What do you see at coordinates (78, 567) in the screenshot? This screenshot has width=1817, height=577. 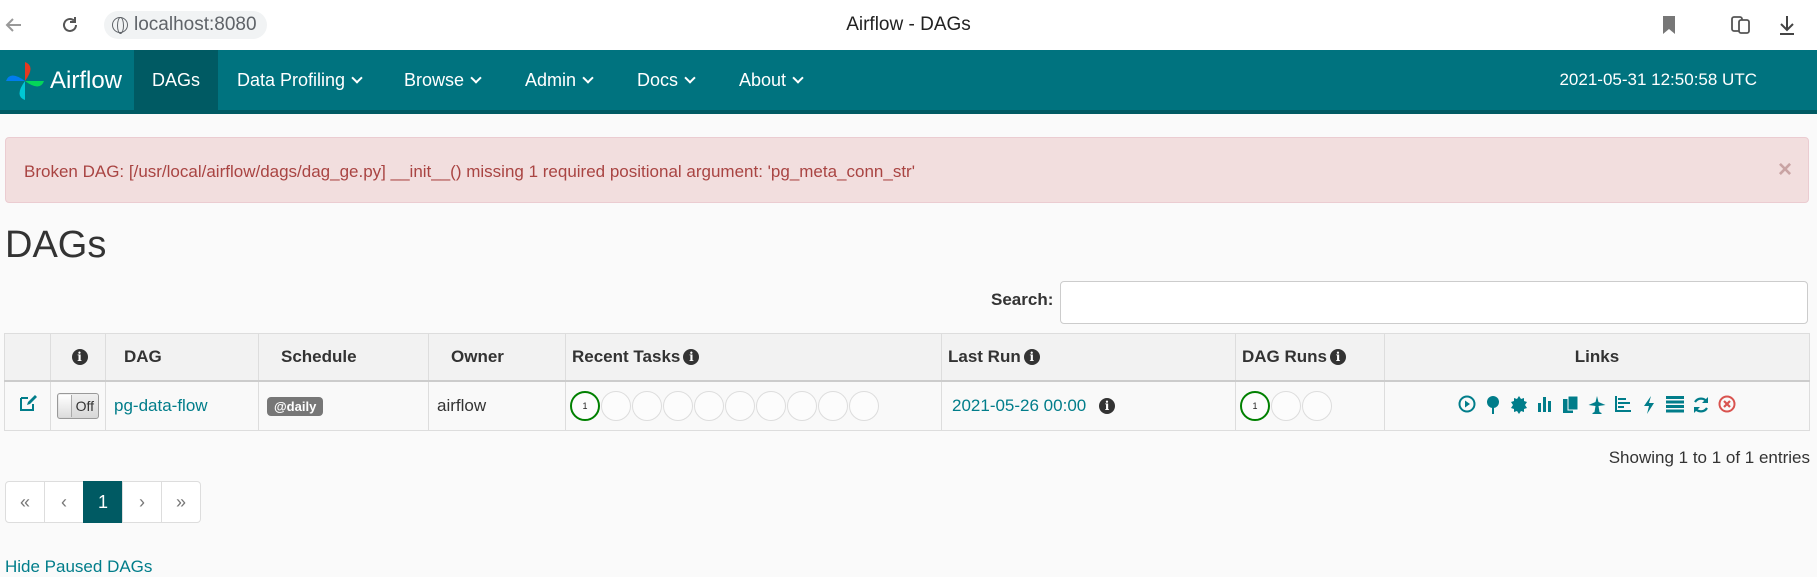 I see `hide-paused-dags-link: Hide Paused DAGs` at bounding box center [78, 567].